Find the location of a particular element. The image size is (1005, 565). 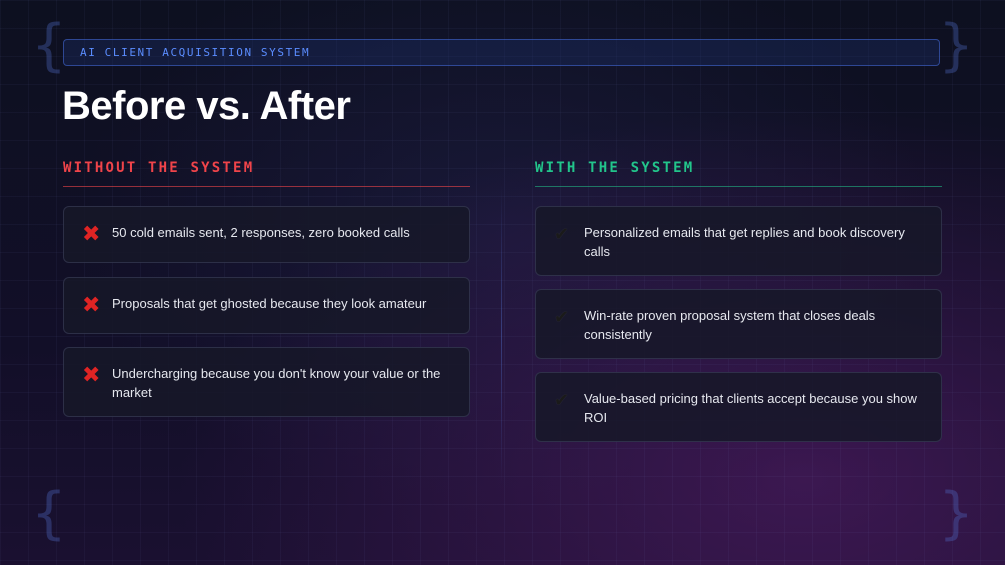

page-title: Before vs. After is located at coordinates (206, 106).